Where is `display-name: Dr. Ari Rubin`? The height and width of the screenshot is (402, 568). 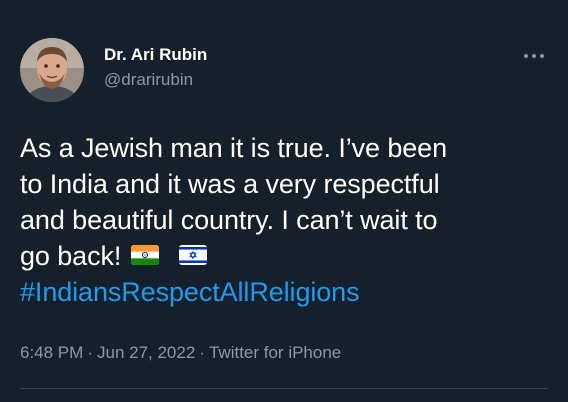 display-name: Dr. Ari Rubin is located at coordinates (155, 55).